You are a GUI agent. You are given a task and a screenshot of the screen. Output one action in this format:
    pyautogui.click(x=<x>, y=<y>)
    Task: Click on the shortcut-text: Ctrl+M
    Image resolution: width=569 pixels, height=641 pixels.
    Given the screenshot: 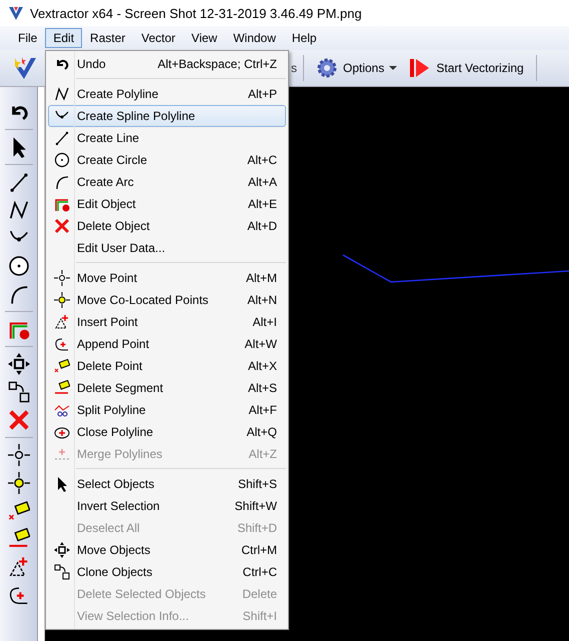 What is the action you would take?
    pyautogui.click(x=259, y=550)
    